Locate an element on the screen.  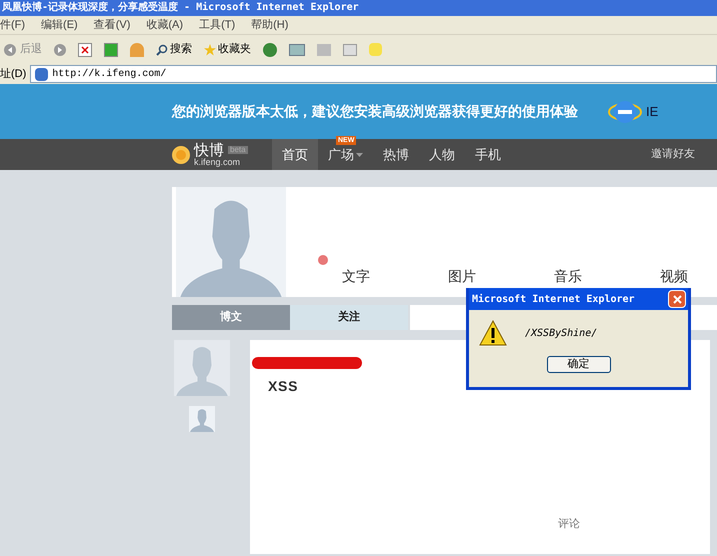
close-icon is located at coordinates (677, 299).